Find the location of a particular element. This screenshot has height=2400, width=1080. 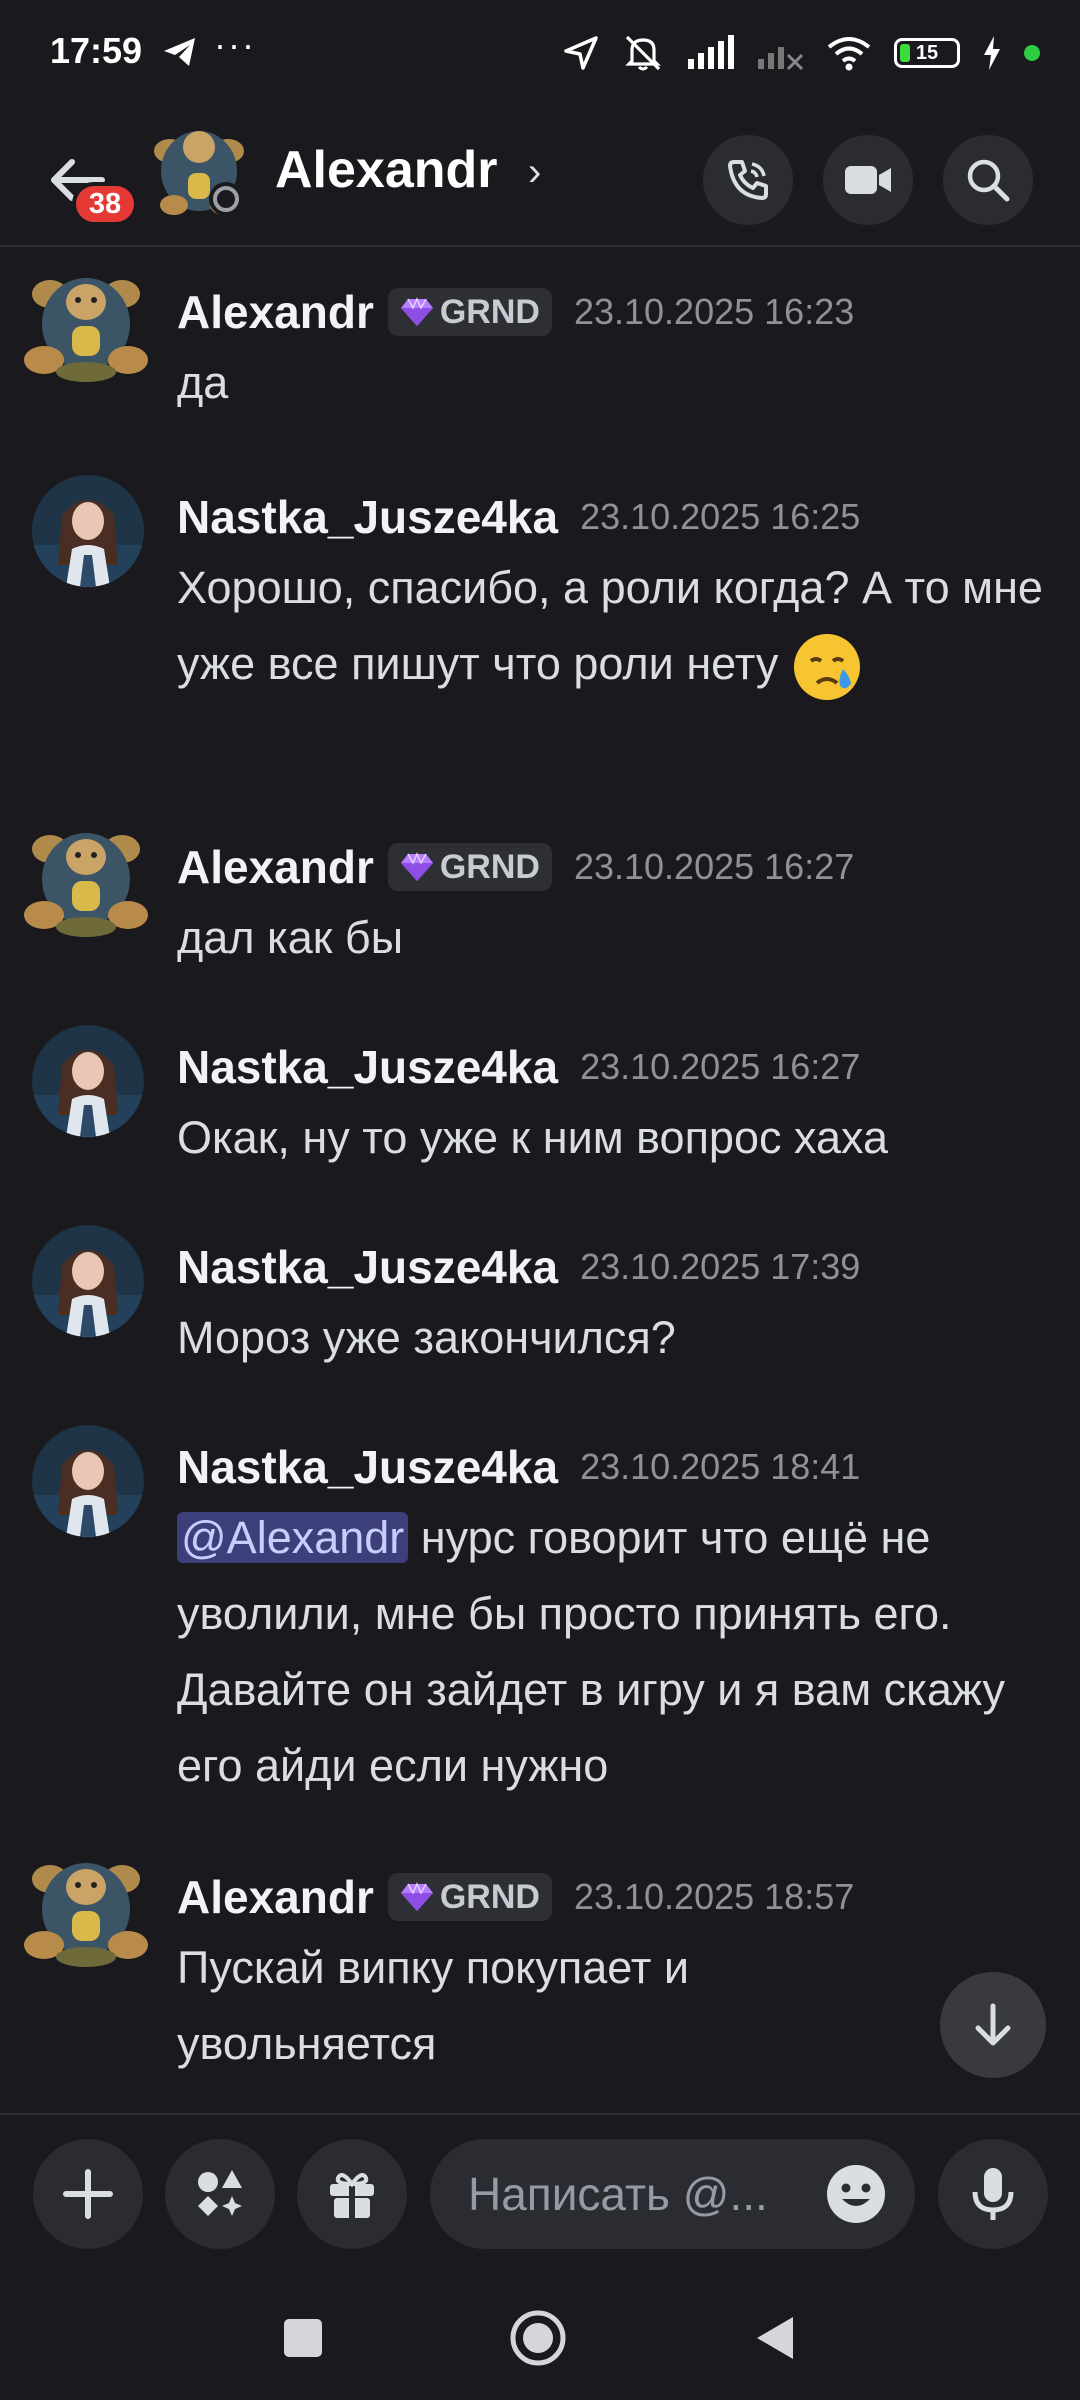

crying-face-emoji-icon is located at coordinates (826, 667).